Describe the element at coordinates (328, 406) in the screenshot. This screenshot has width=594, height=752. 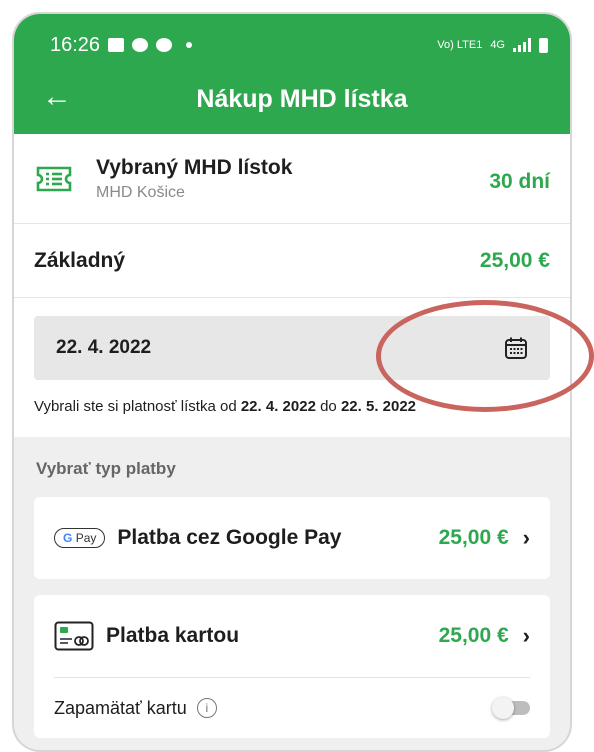
I see `validity-middle: do` at that location.